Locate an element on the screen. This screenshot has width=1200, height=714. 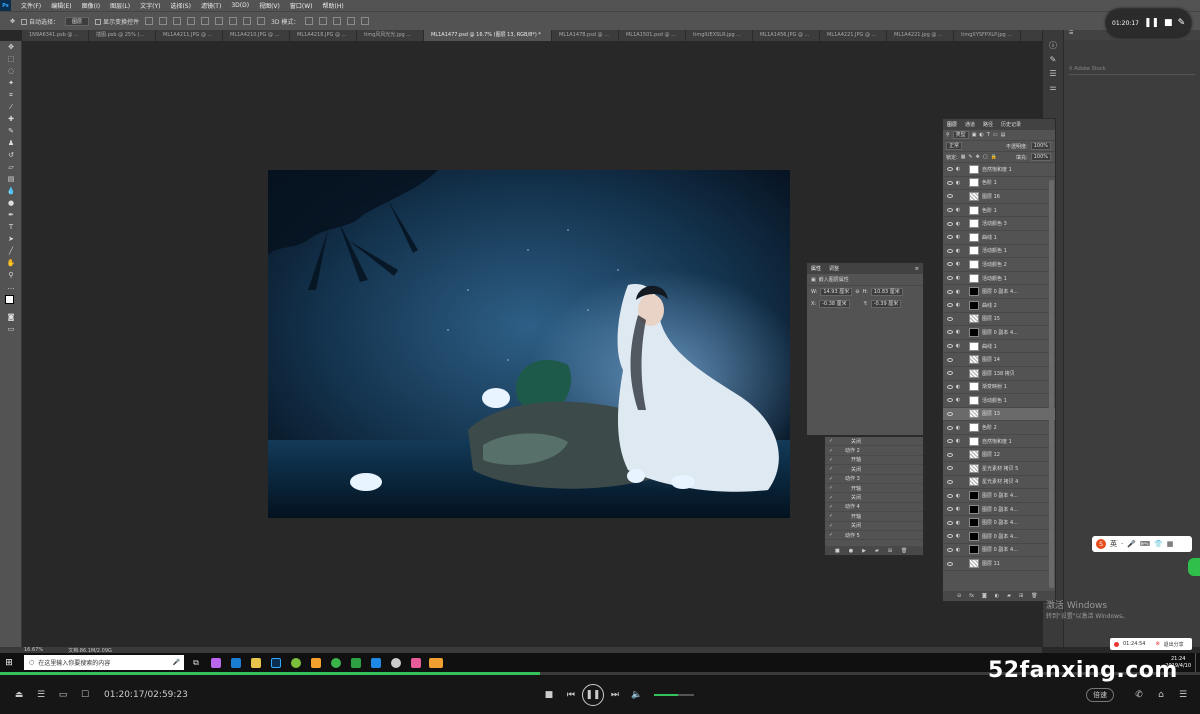
pause-icon: ❚❚ is located at coordinates (1151, 23).